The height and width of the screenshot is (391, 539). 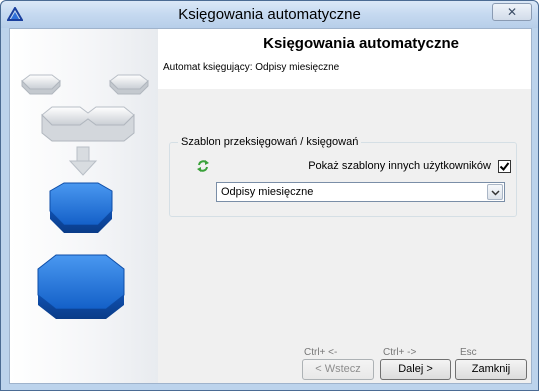 I want to click on header-subtitle: Automat księgujący: Odpisy miesięczne, so click(x=251, y=67).